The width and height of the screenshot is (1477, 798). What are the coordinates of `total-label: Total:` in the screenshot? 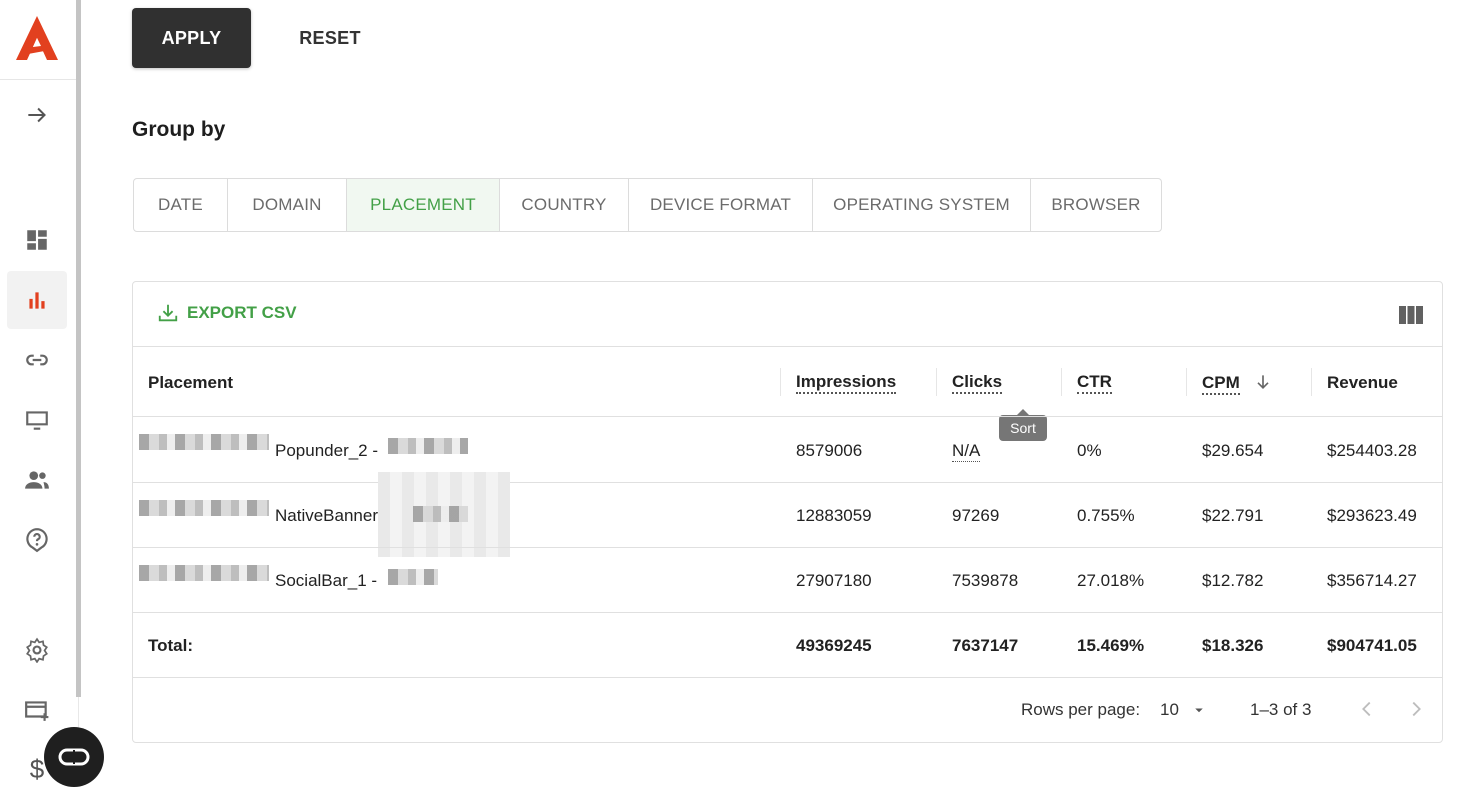 It's located at (171, 645).